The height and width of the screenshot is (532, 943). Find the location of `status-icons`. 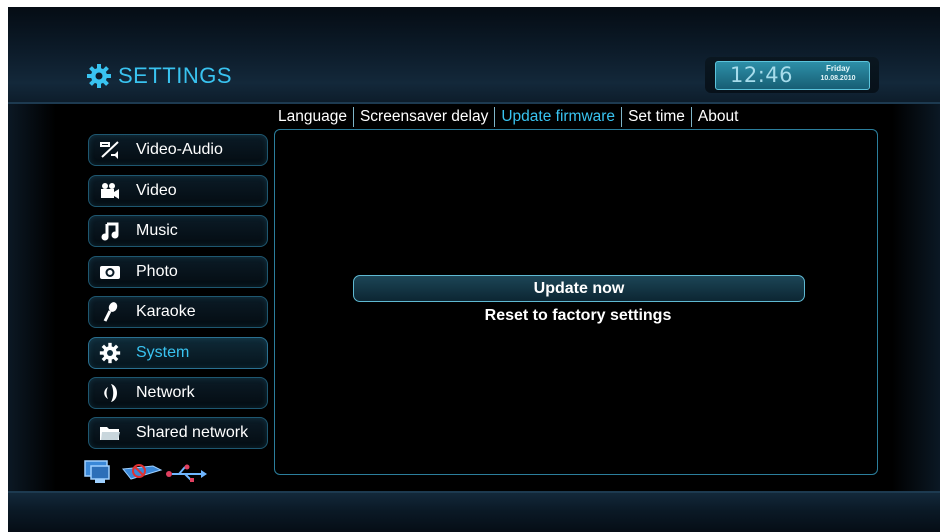

status-icons is located at coordinates (145, 471).